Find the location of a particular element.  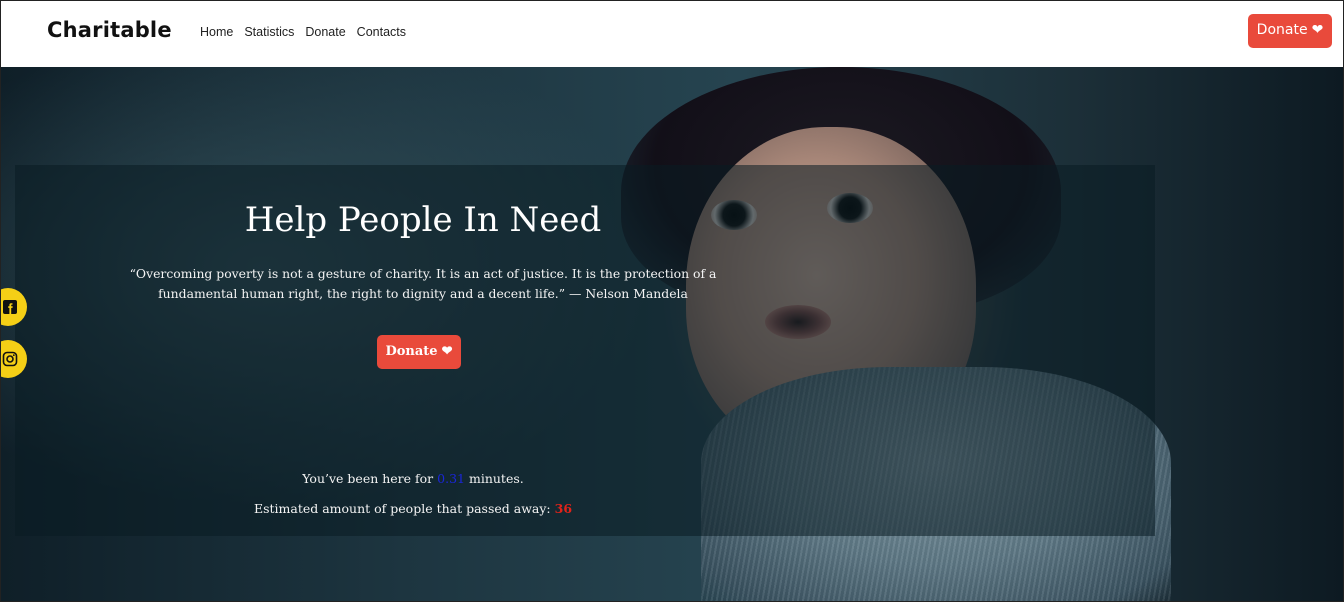

nav-donate: Donate is located at coordinates (325, 32).